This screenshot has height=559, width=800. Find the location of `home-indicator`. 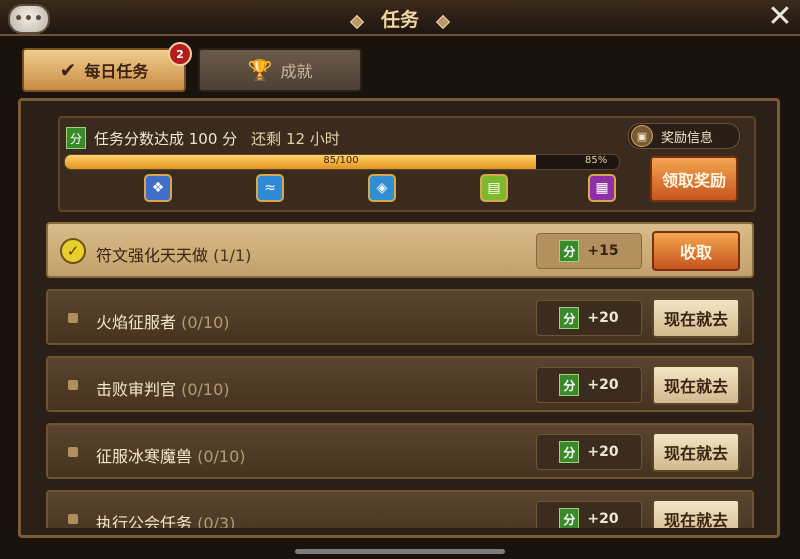

home-indicator is located at coordinates (400, 551).